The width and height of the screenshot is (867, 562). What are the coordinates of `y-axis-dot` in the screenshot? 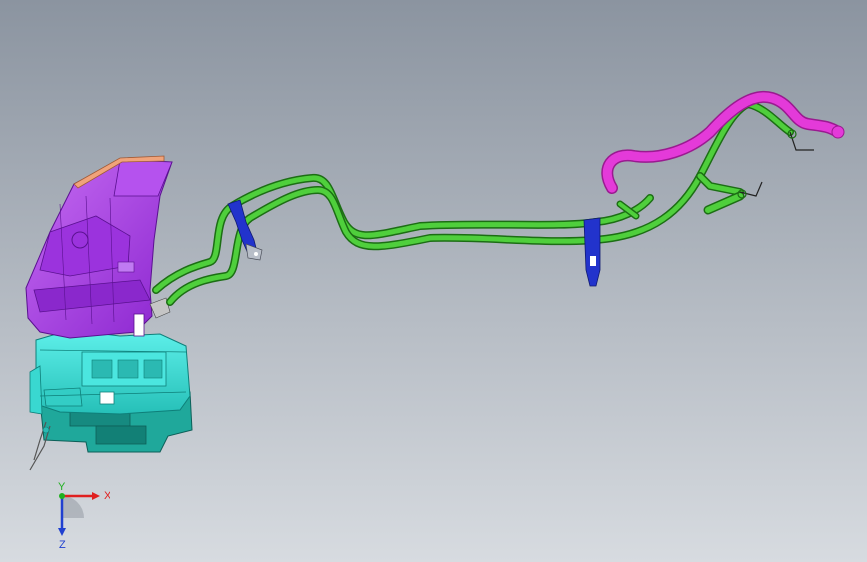 It's located at (62, 496).